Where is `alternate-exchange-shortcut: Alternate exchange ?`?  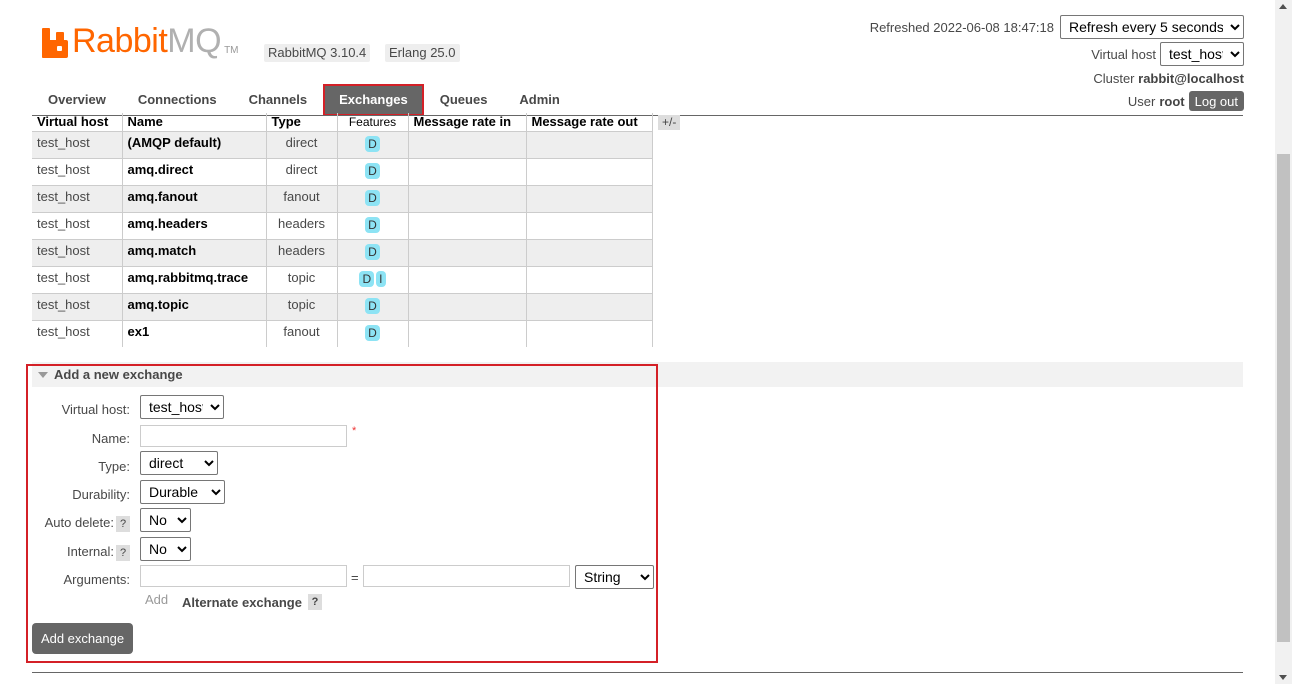 alternate-exchange-shortcut: Alternate exchange ? is located at coordinates (252, 602).